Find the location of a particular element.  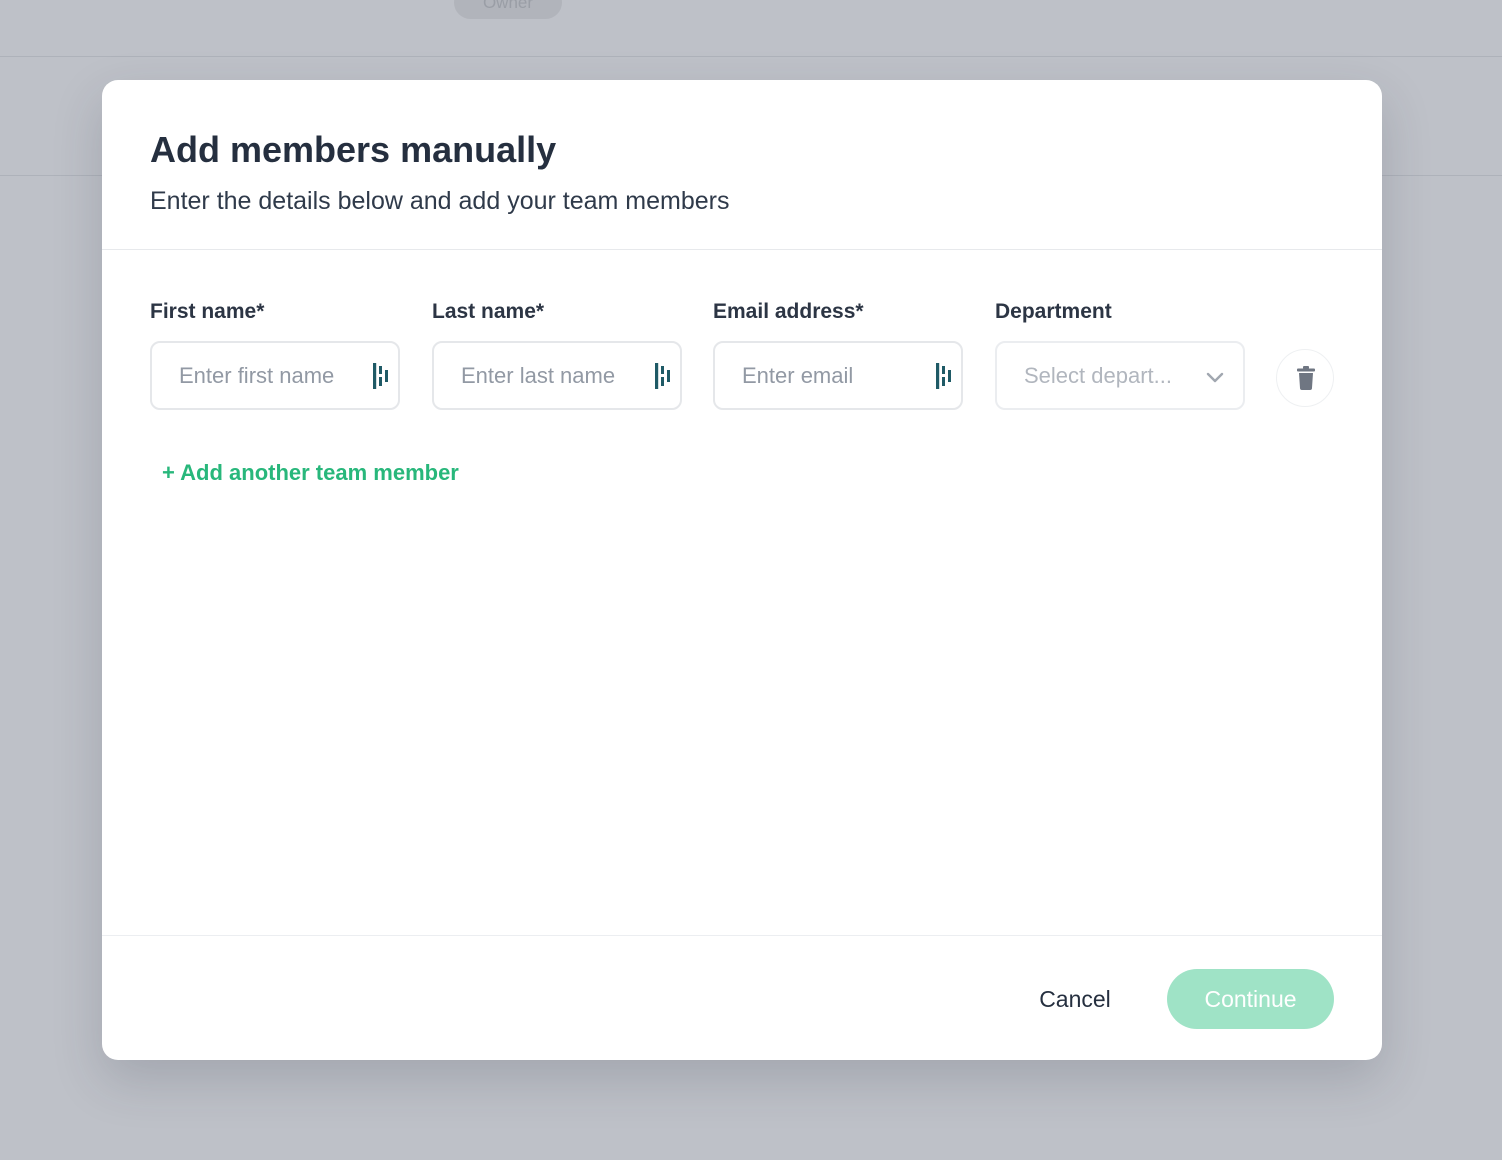

delete-row-button is located at coordinates (1305, 378).